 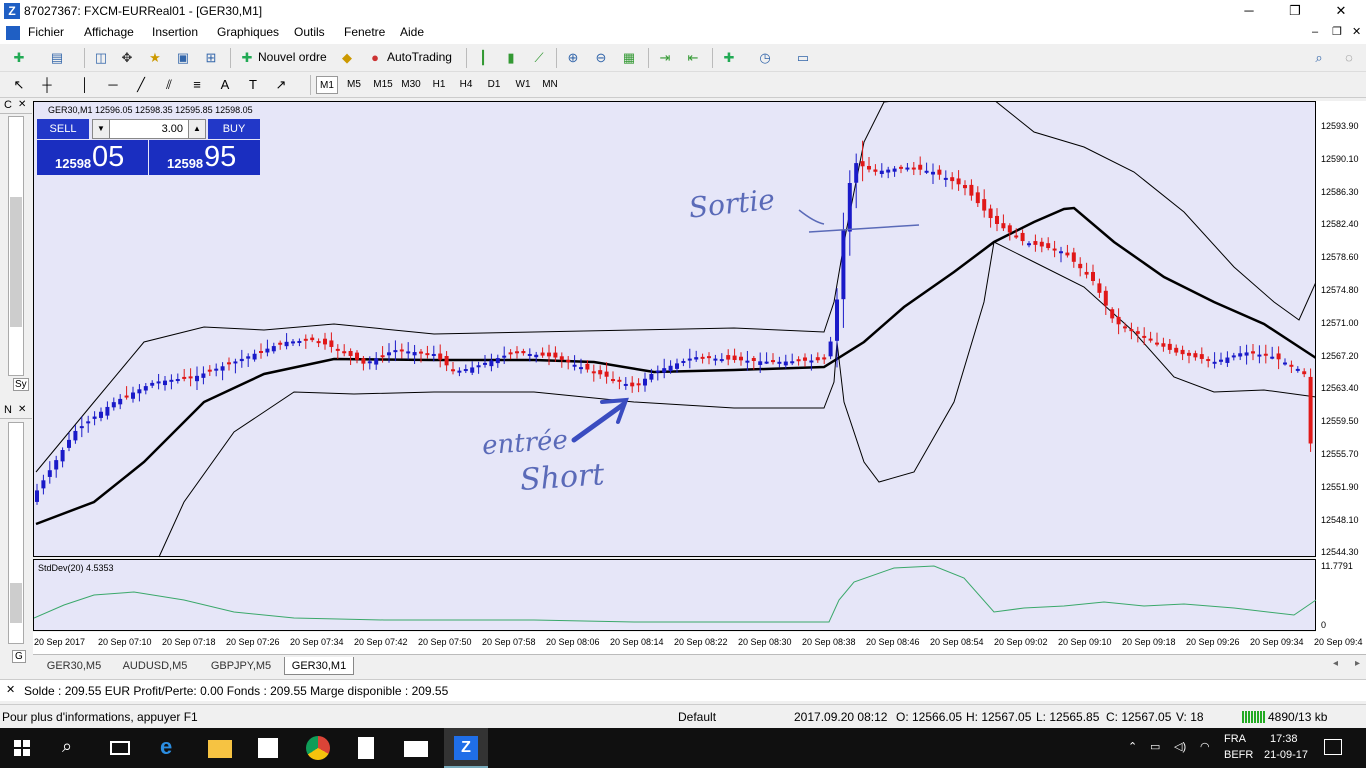 What do you see at coordinates (220, 749) in the screenshot?
I see `file-explorer-icon` at bounding box center [220, 749].